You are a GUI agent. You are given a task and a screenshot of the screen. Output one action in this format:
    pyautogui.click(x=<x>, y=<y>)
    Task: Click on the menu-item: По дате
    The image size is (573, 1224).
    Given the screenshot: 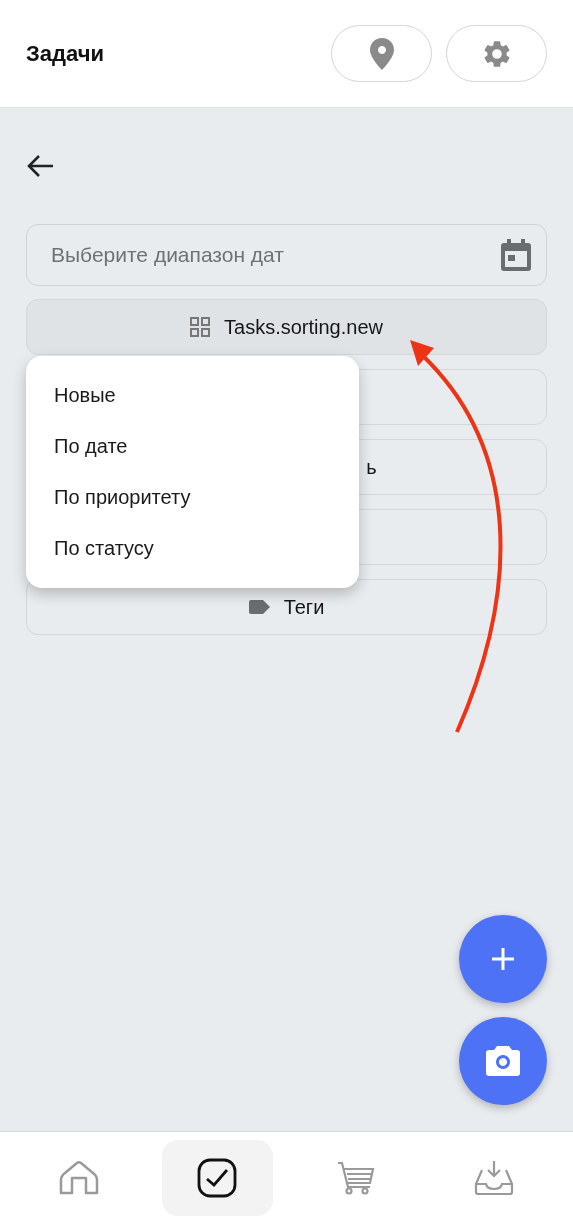 What is the action you would take?
    pyautogui.click(x=192, y=446)
    